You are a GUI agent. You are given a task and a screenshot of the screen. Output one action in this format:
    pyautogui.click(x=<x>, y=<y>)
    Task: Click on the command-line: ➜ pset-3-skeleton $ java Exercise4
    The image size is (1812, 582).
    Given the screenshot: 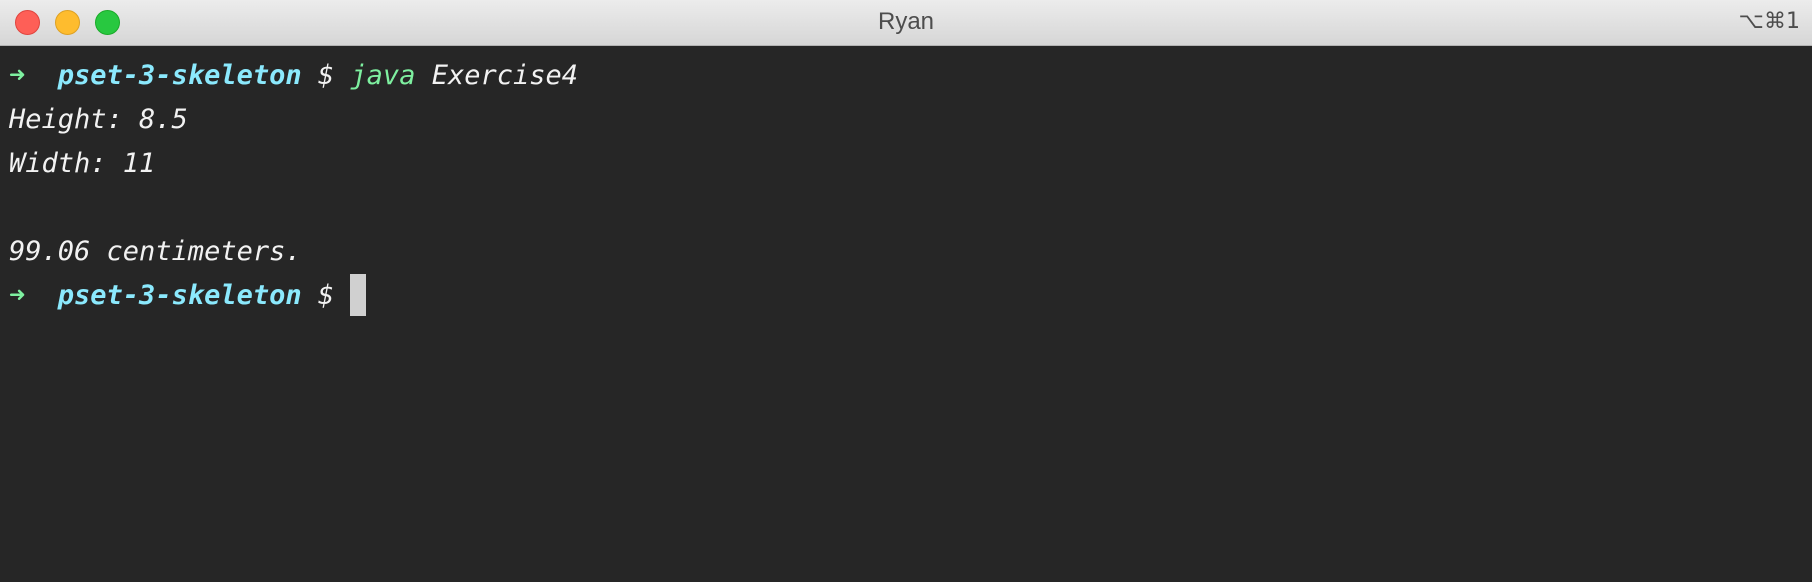 What is the action you would take?
    pyautogui.click(x=910, y=76)
    